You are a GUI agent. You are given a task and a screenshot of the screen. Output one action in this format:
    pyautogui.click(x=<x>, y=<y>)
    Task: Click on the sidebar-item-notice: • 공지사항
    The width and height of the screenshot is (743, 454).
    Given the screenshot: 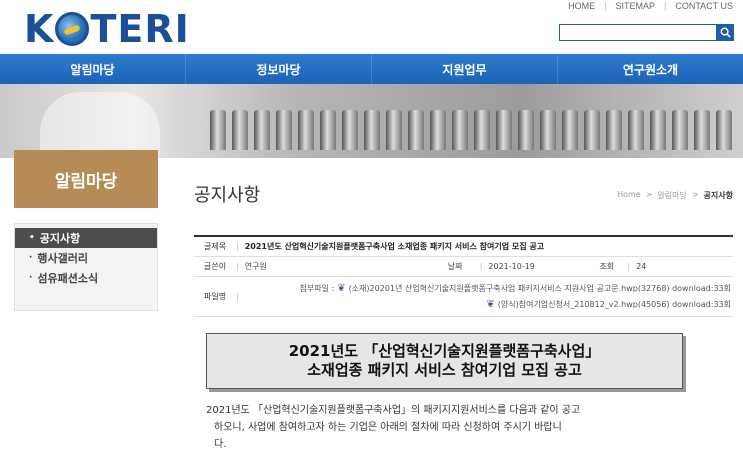 What is the action you would take?
    pyautogui.click(x=86, y=238)
    